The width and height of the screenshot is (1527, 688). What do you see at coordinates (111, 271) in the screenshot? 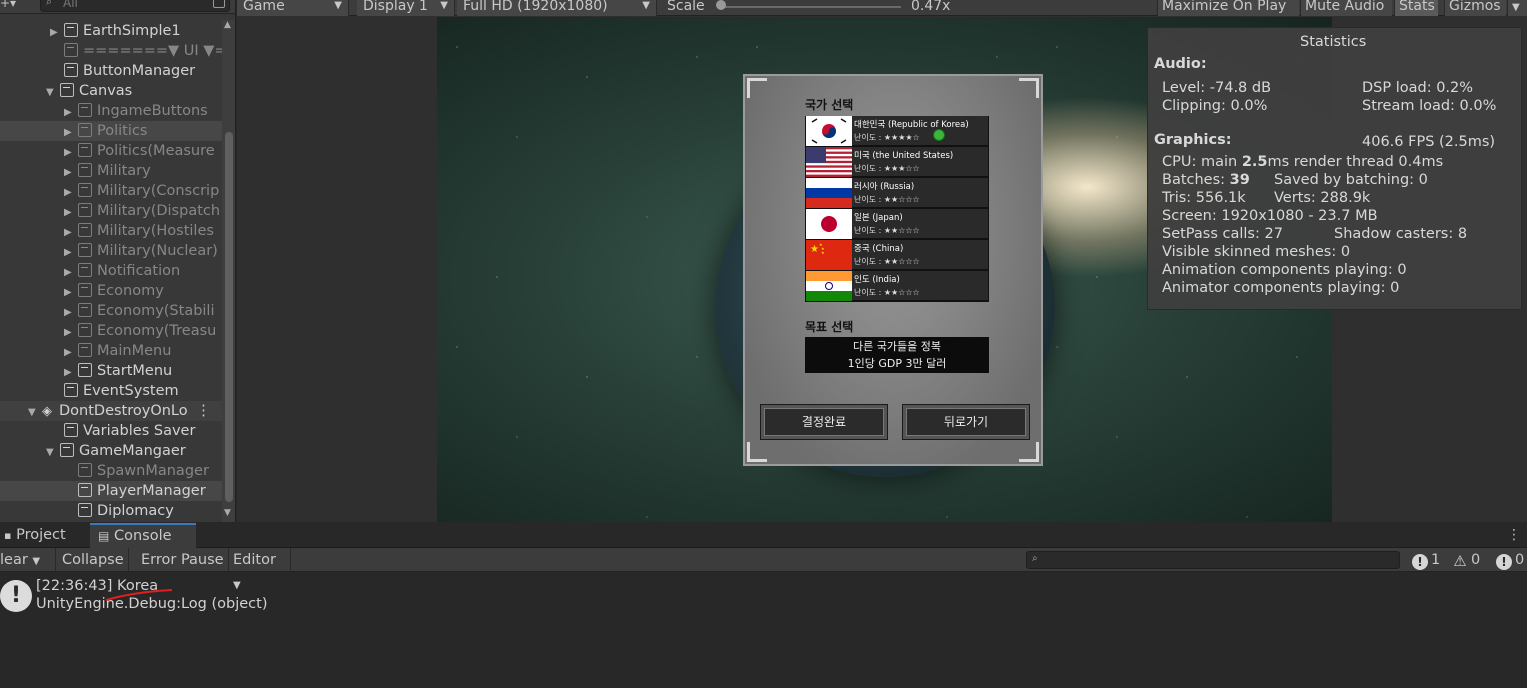
I see `hierarchy-item: ▶ Notification` at bounding box center [111, 271].